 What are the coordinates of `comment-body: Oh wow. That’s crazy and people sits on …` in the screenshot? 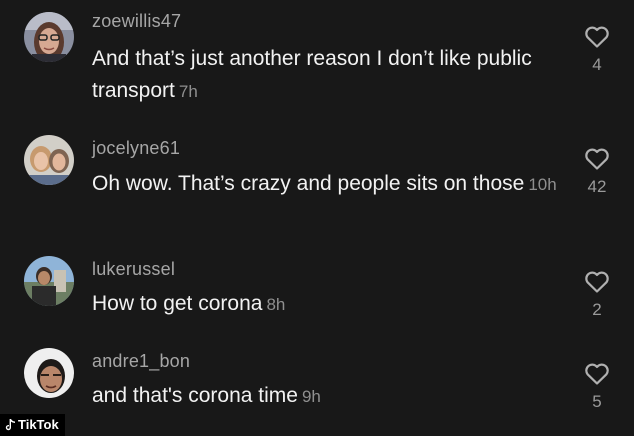 It's located at (308, 183).